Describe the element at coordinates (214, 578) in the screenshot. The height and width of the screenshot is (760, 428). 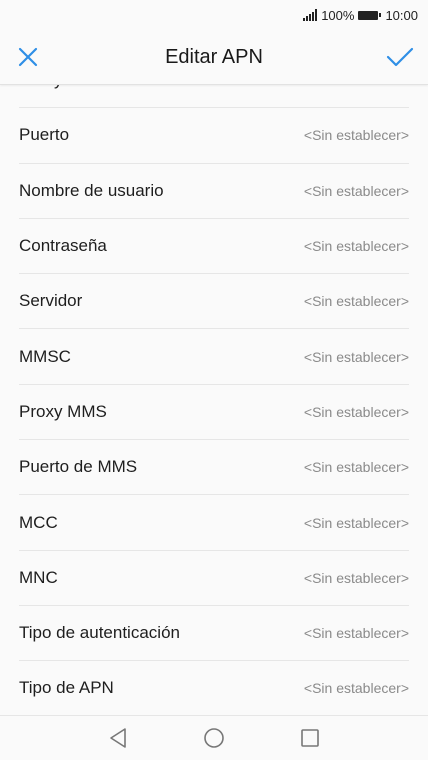
I see `field-row-mnc: MNC <Sin establecer>` at that location.